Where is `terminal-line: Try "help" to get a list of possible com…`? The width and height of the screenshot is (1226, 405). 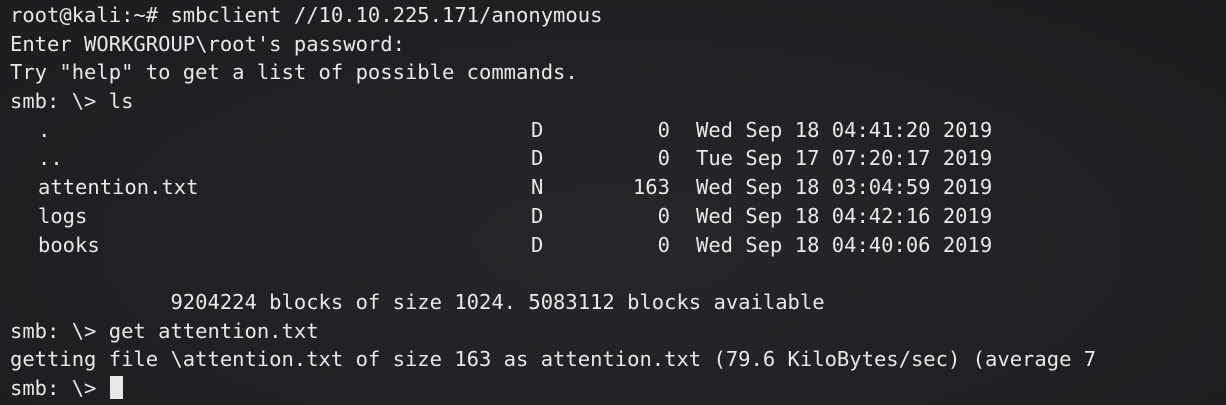 terminal-line: Try "help" to get a list of possible com… is located at coordinates (613, 72).